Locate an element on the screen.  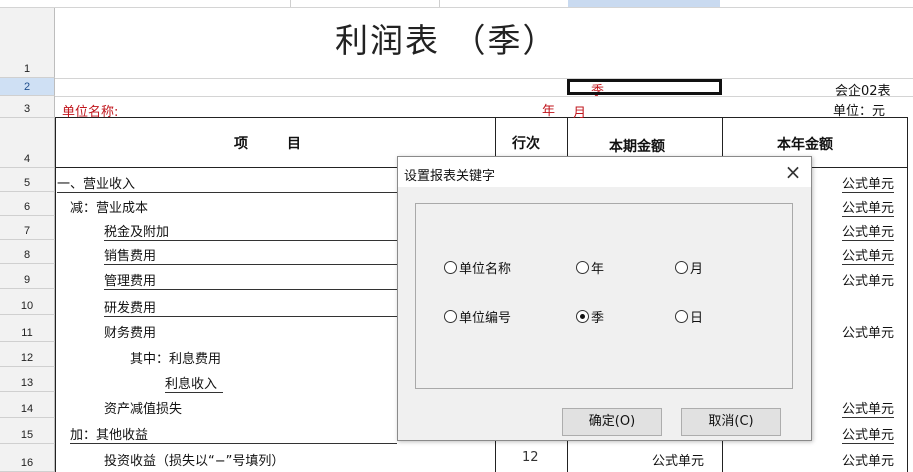
item-admin-expense: 管理费用 is located at coordinates (250, 280).